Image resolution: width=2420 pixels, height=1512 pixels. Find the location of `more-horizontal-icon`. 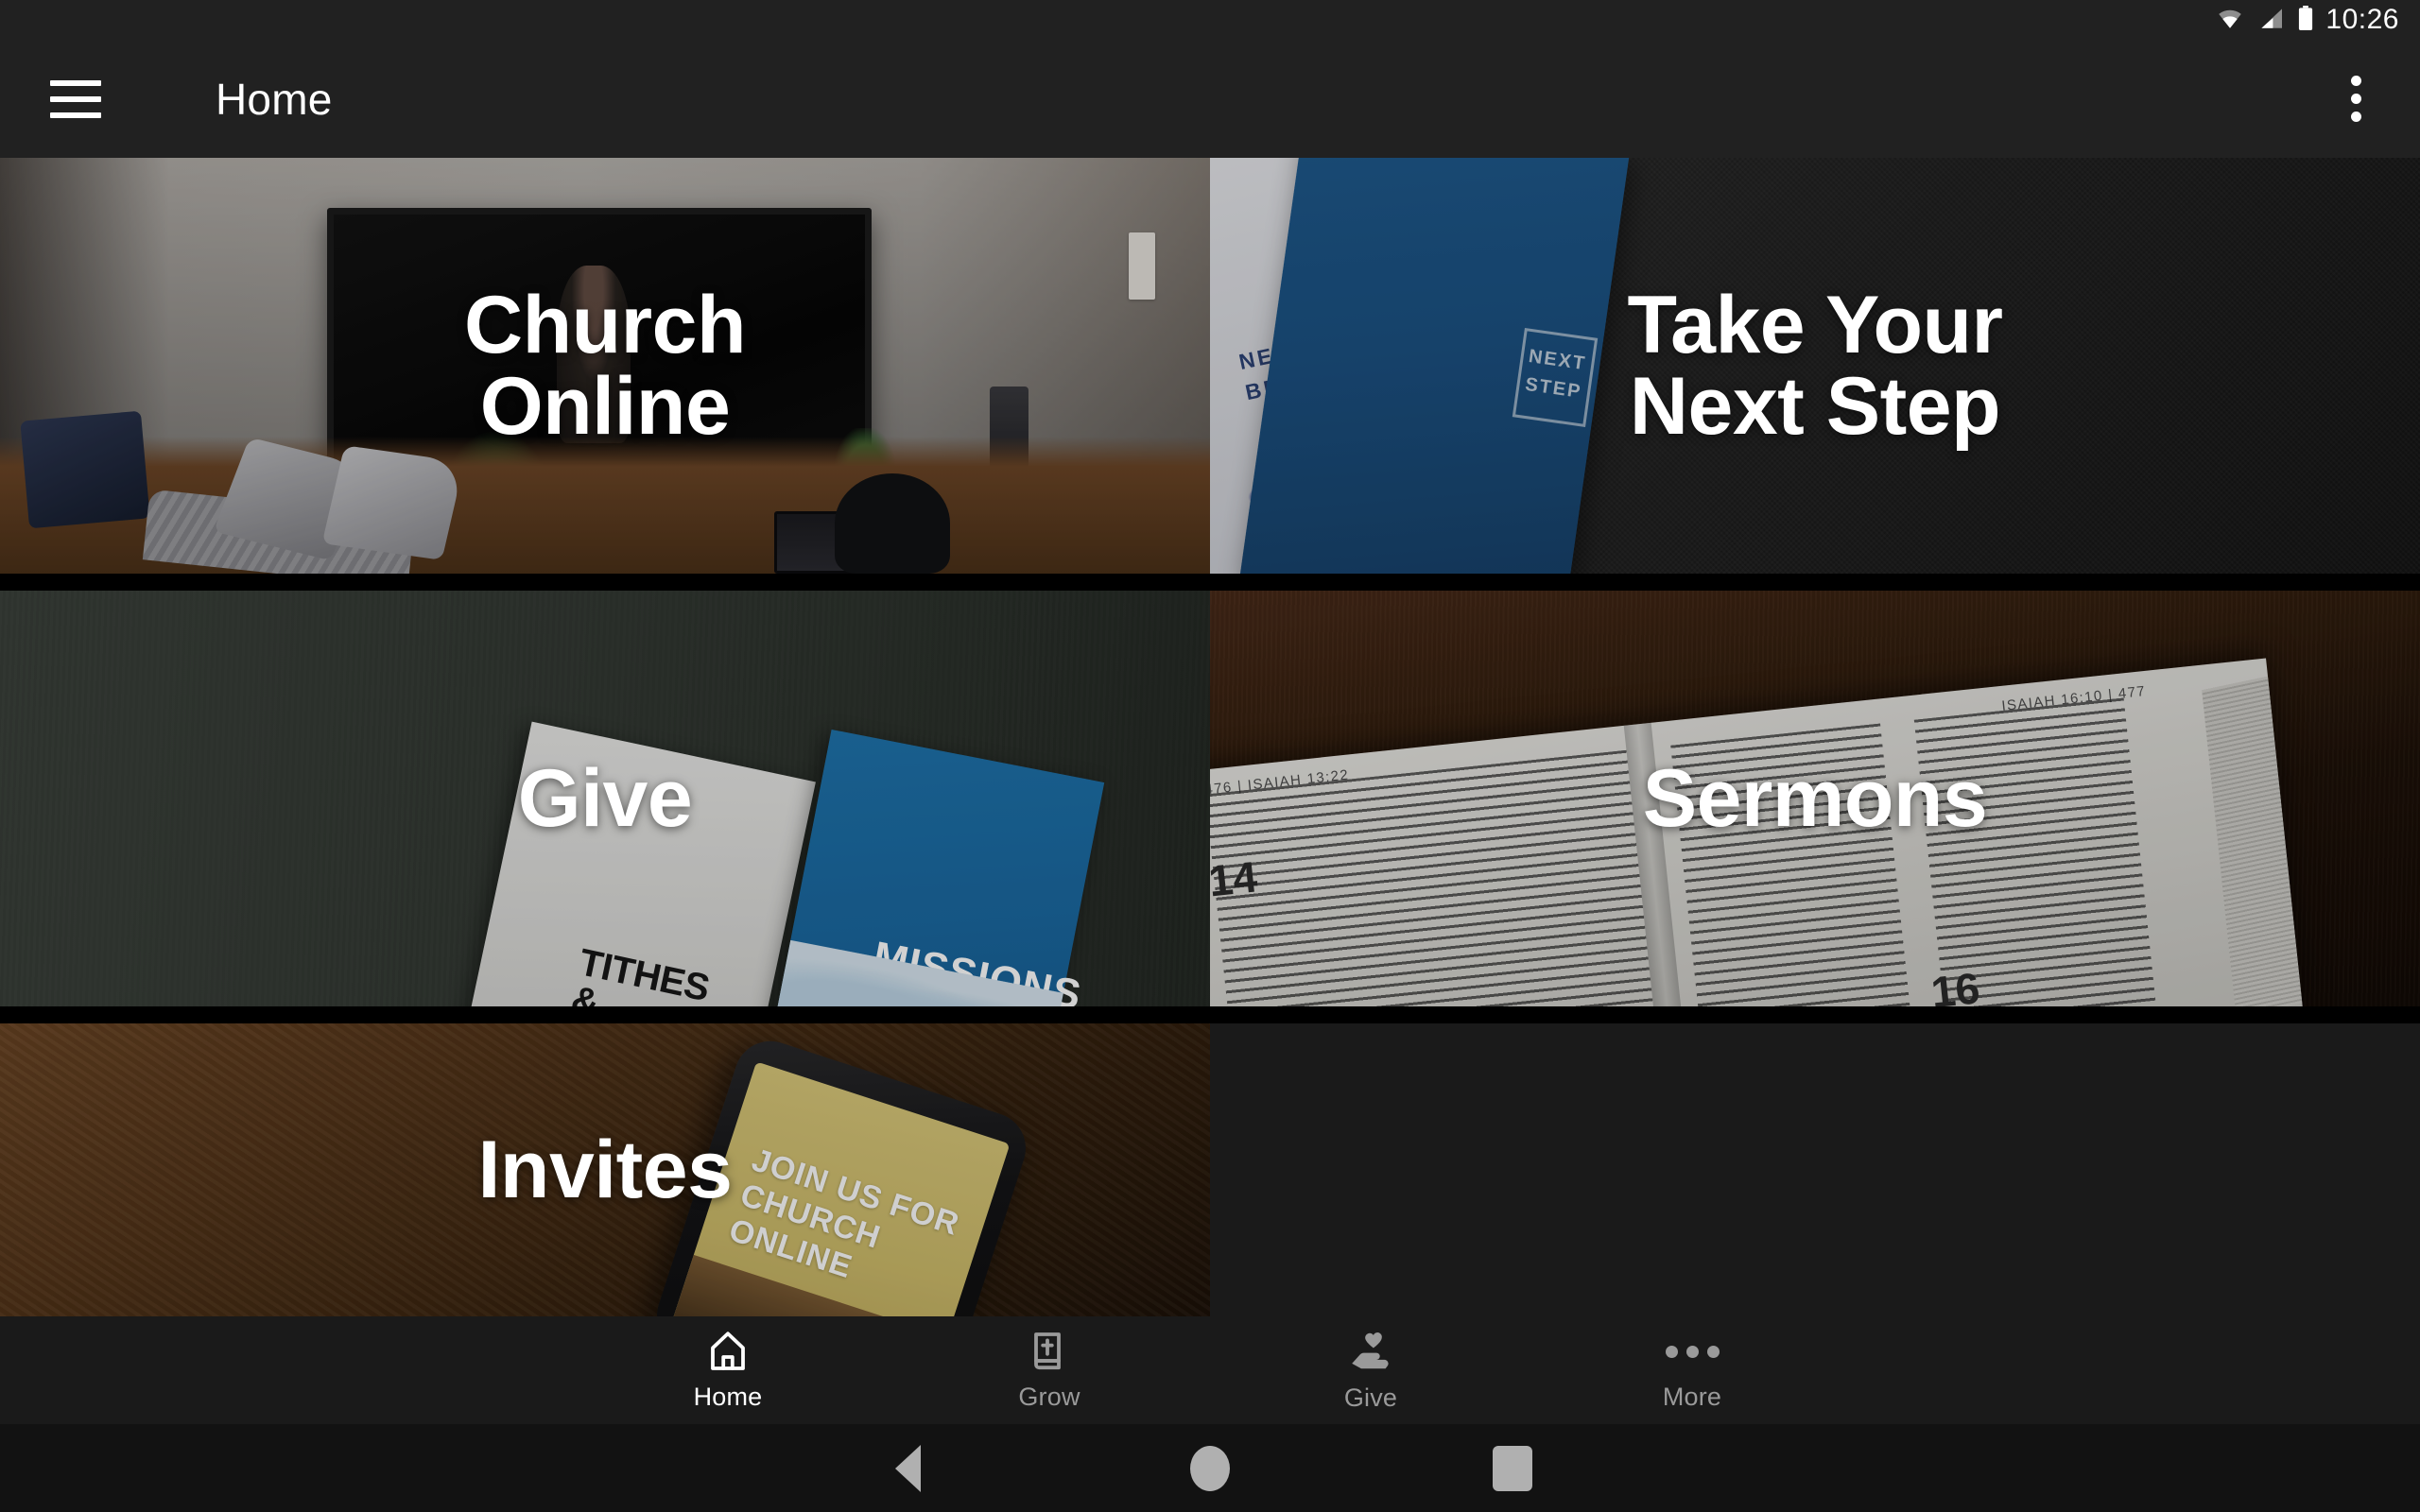

more-horizontal-icon is located at coordinates (1693, 1351).